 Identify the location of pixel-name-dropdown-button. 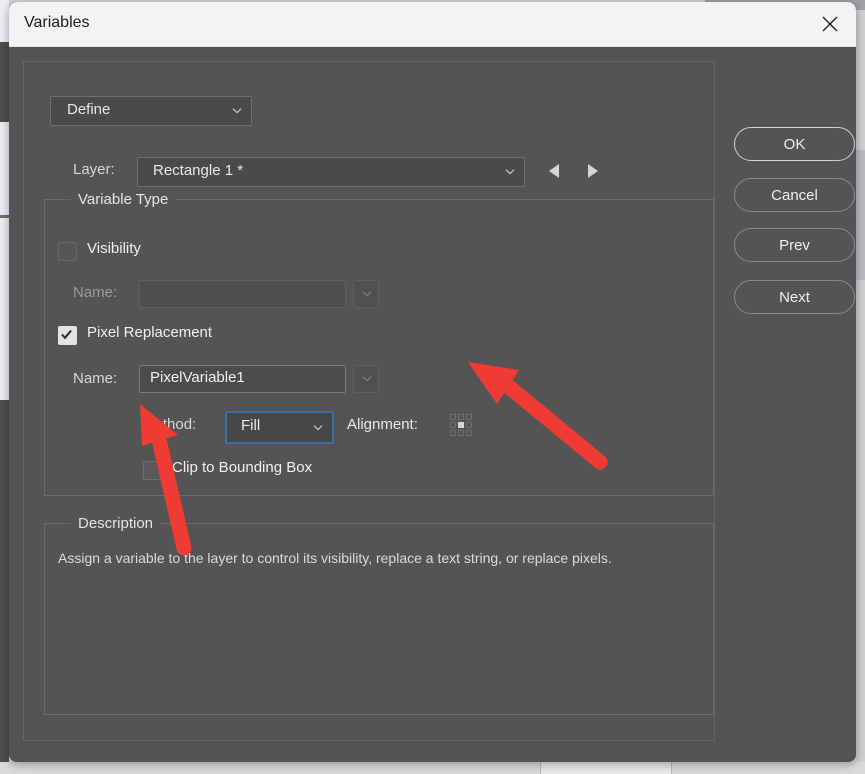
(366, 379).